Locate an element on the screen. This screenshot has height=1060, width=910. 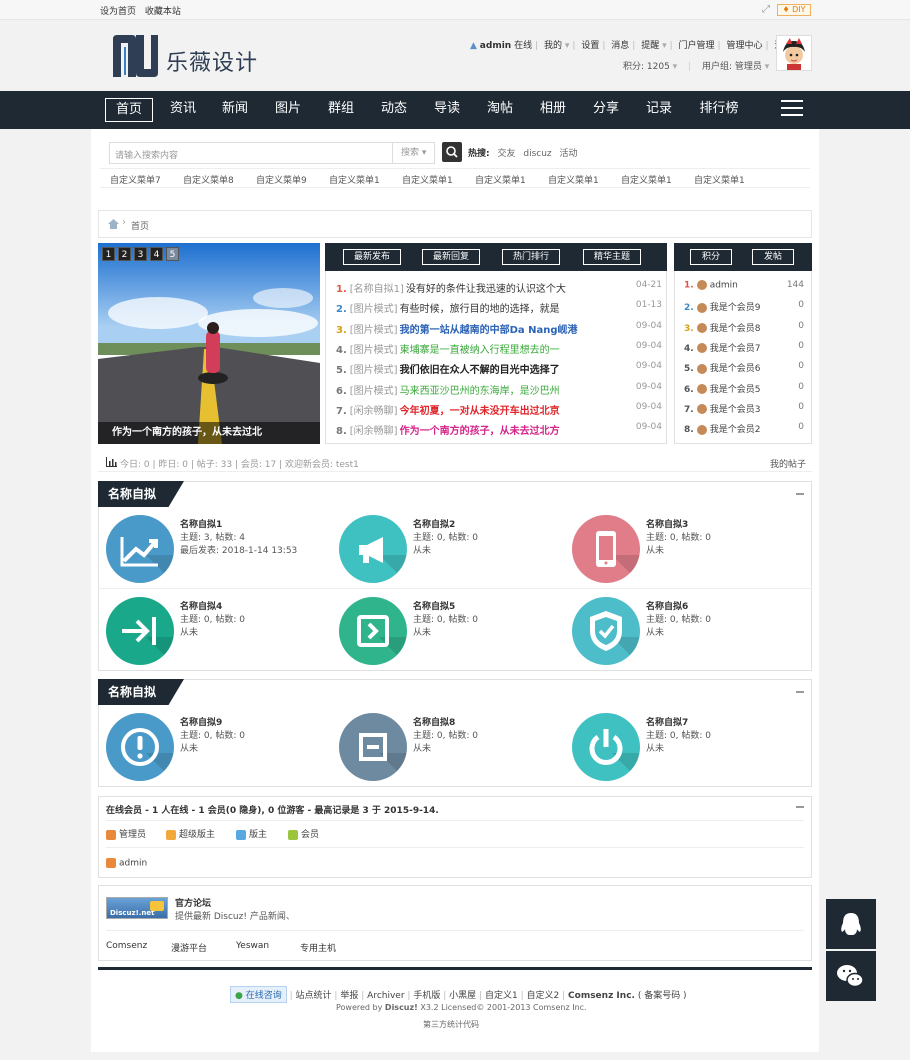
rank-name: 我是个会员3 is located at coordinates (735, 410).